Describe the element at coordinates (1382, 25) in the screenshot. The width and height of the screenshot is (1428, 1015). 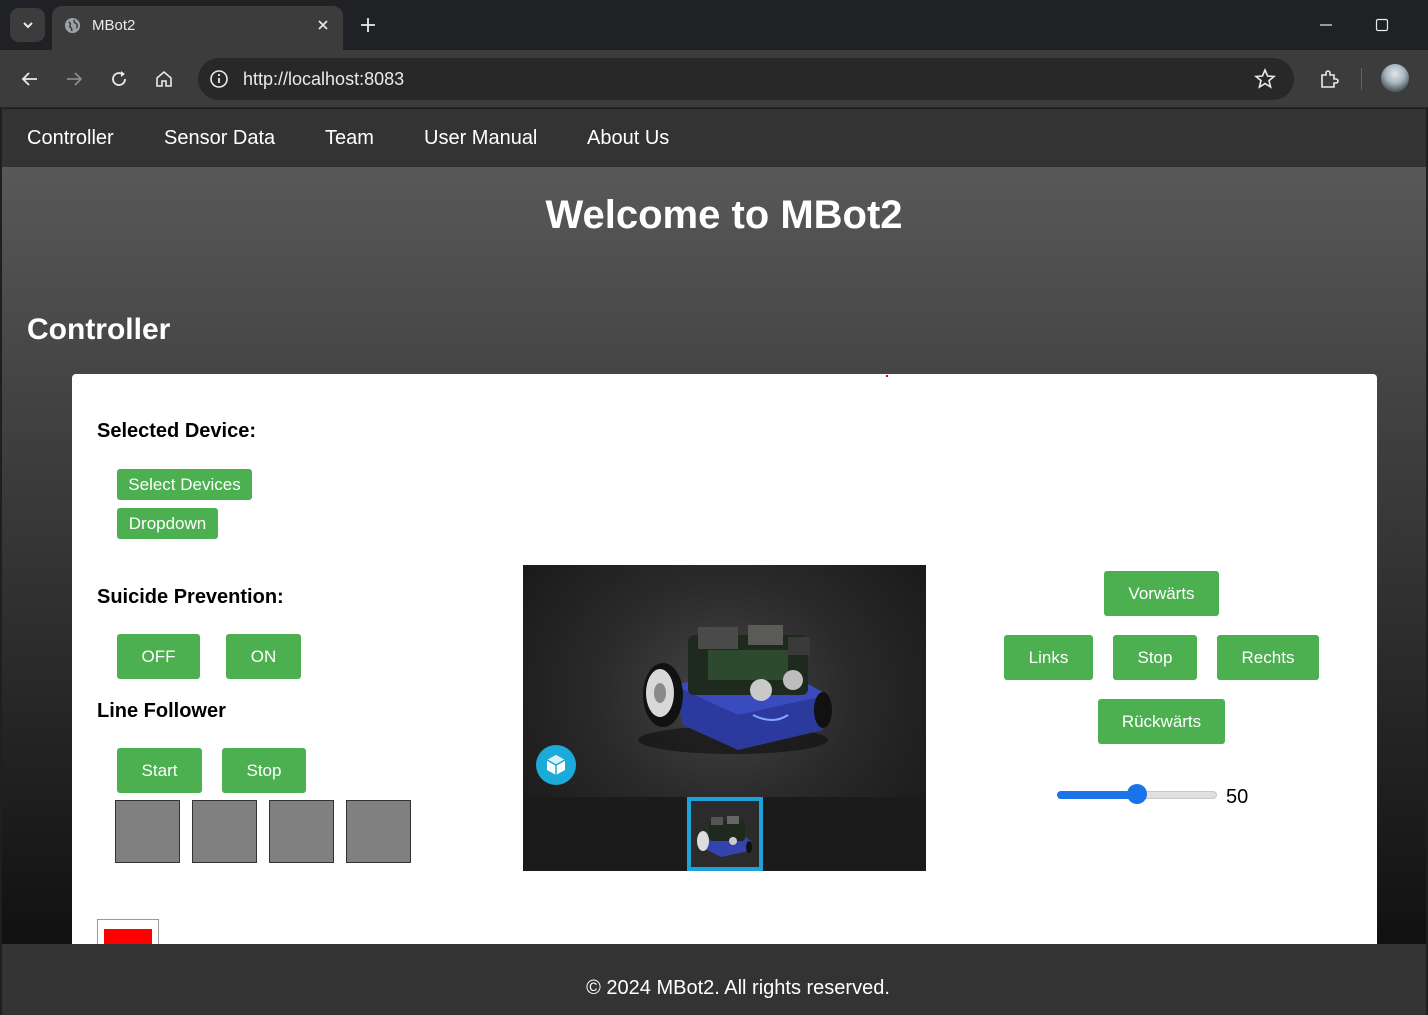
I see `maximize-icon` at that location.